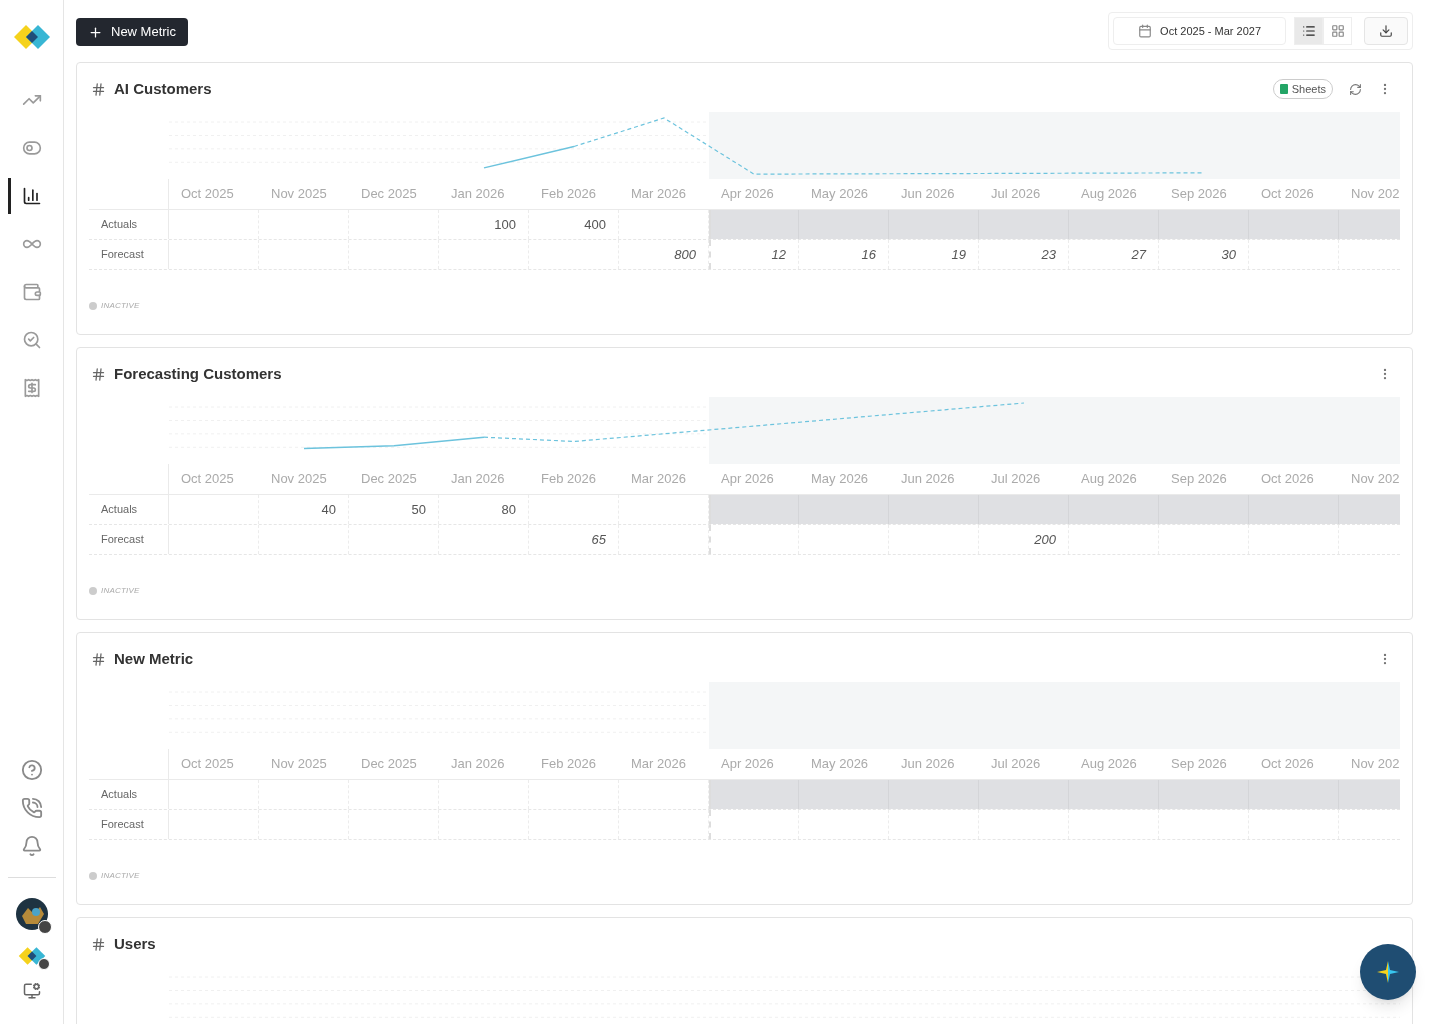 This screenshot has height=1024, width=1440. I want to click on grid-view-button, so click(1337, 31).